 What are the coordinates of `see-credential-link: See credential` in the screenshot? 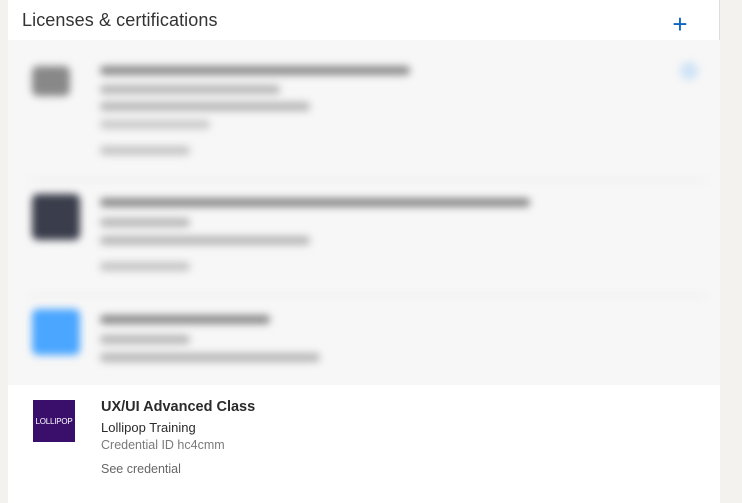 It's located at (141, 469).